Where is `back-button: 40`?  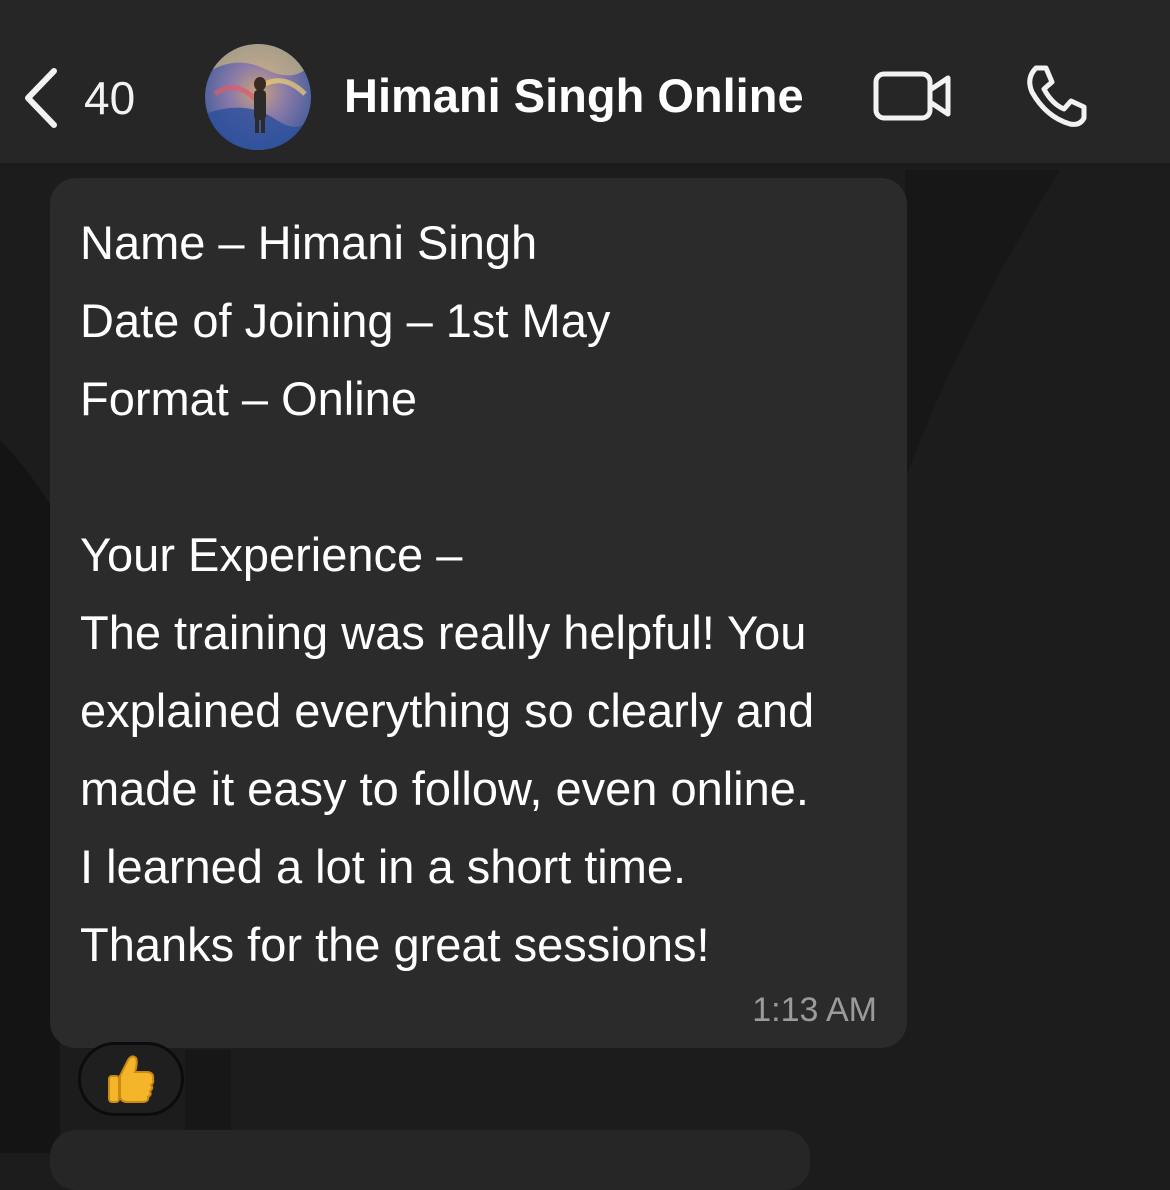 back-button: 40 is located at coordinates (78, 98).